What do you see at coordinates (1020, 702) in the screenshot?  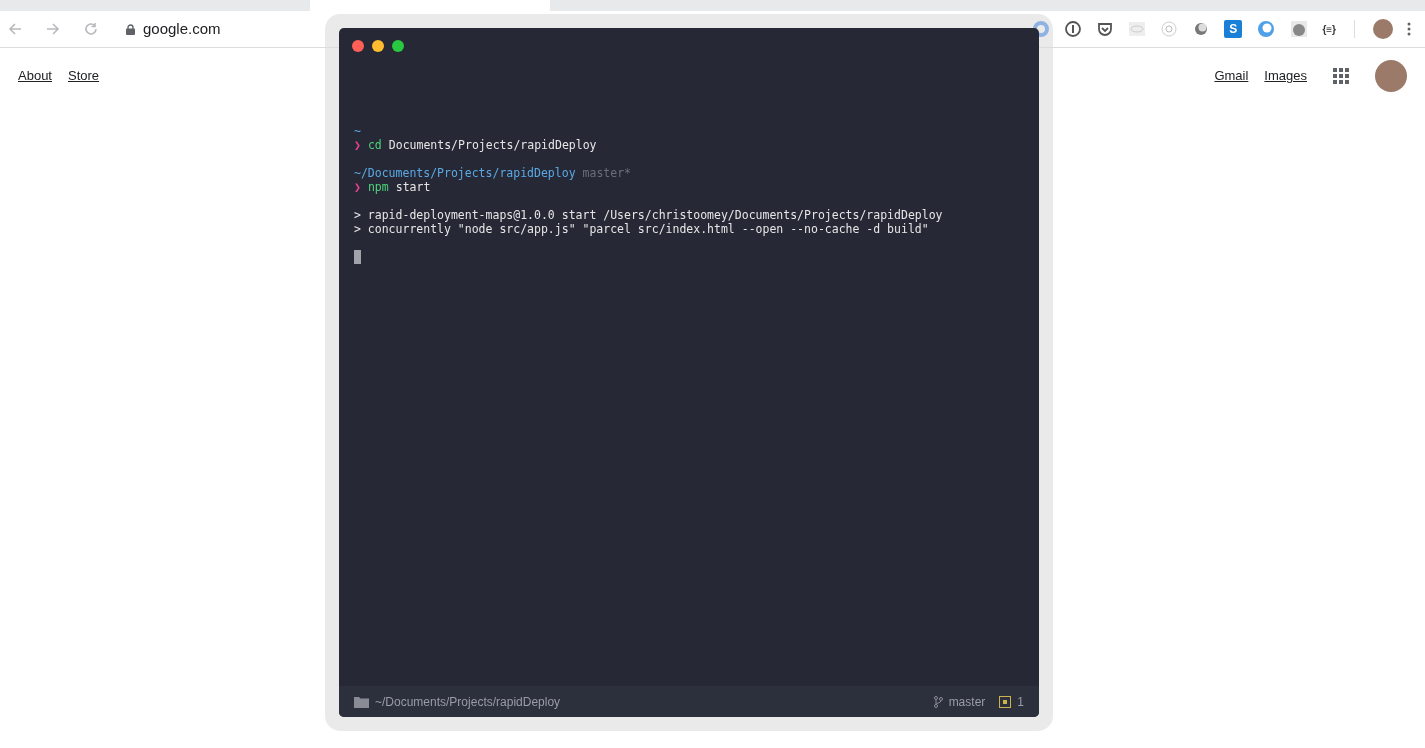 I see `change-count: 1` at bounding box center [1020, 702].